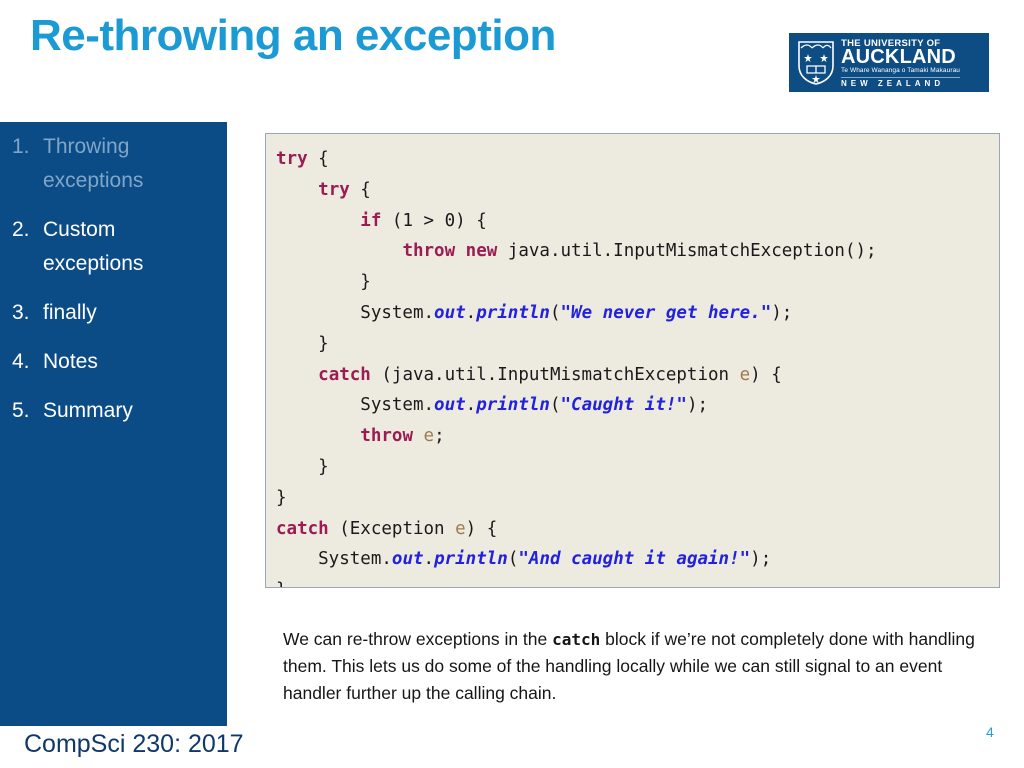 The width and height of the screenshot is (1024, 768). I want to click on code-token-kw: if, so click(371, 220).